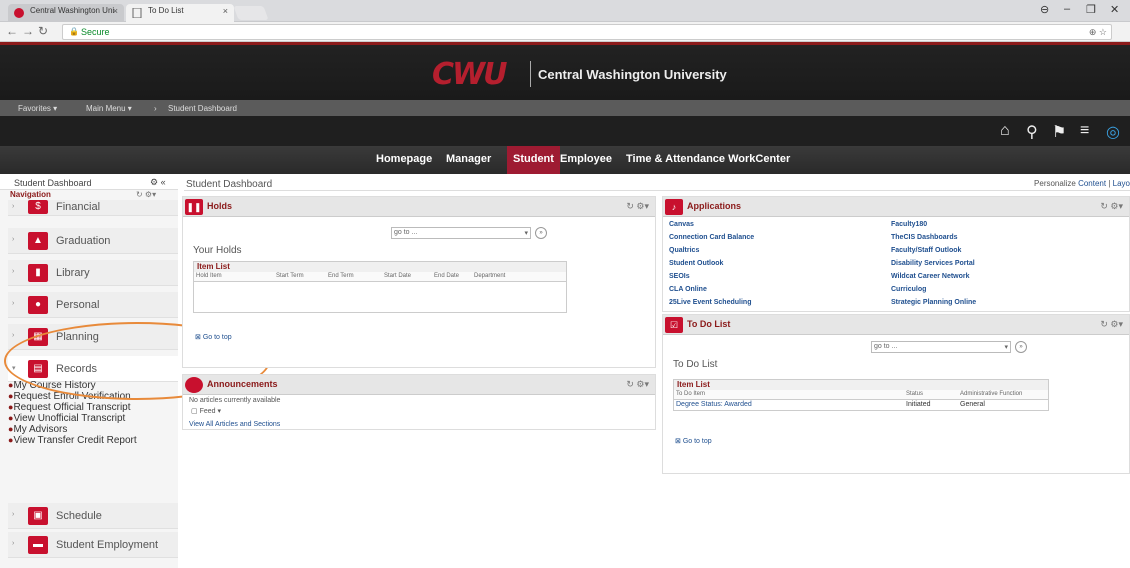 The height and width of the screenshot is (568, 1130). I want to click on applications-icon: ♪, so click(674, 207).